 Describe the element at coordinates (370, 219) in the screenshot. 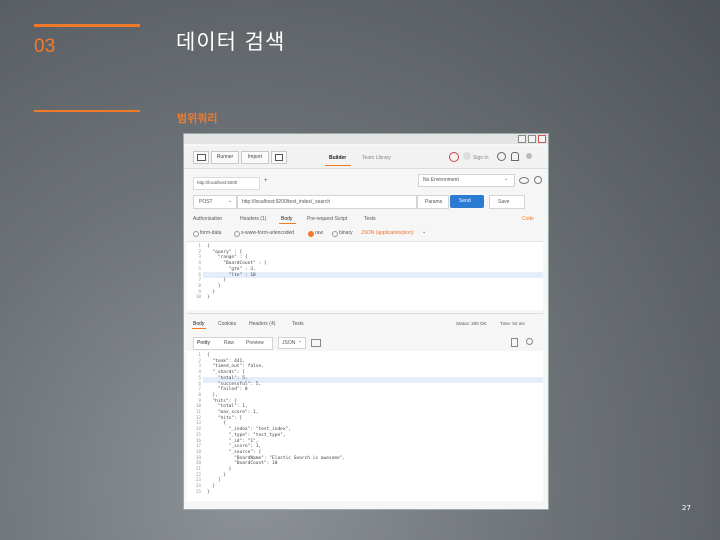

I see `tab-tests: Tests` at that location.